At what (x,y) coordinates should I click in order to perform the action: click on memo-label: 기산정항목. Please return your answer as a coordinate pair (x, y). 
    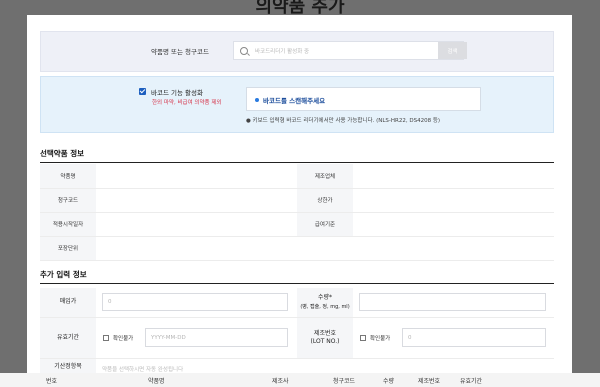
    Looking at the image, I should click on (68, 366).